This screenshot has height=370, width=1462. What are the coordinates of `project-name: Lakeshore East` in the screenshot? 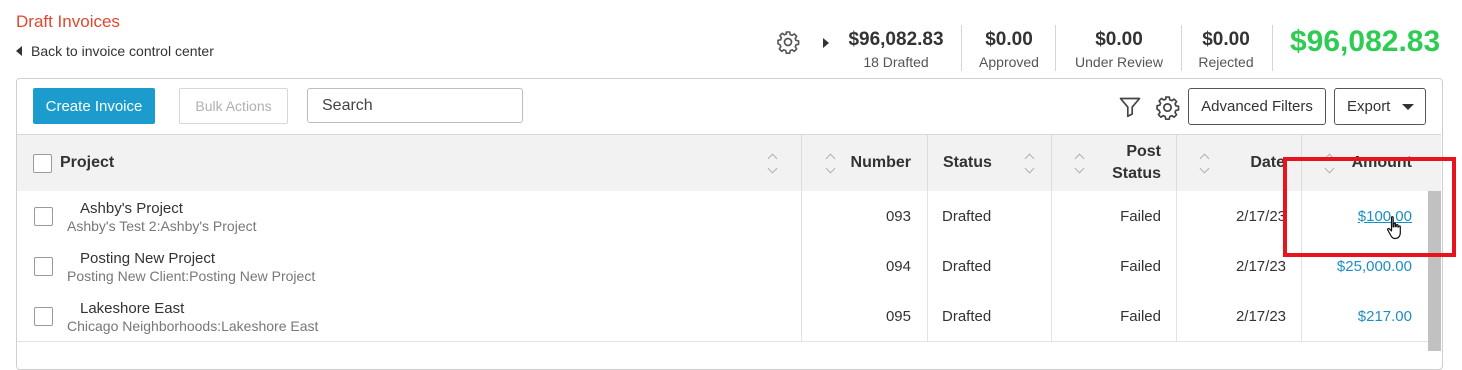 It's located at (132, 308).